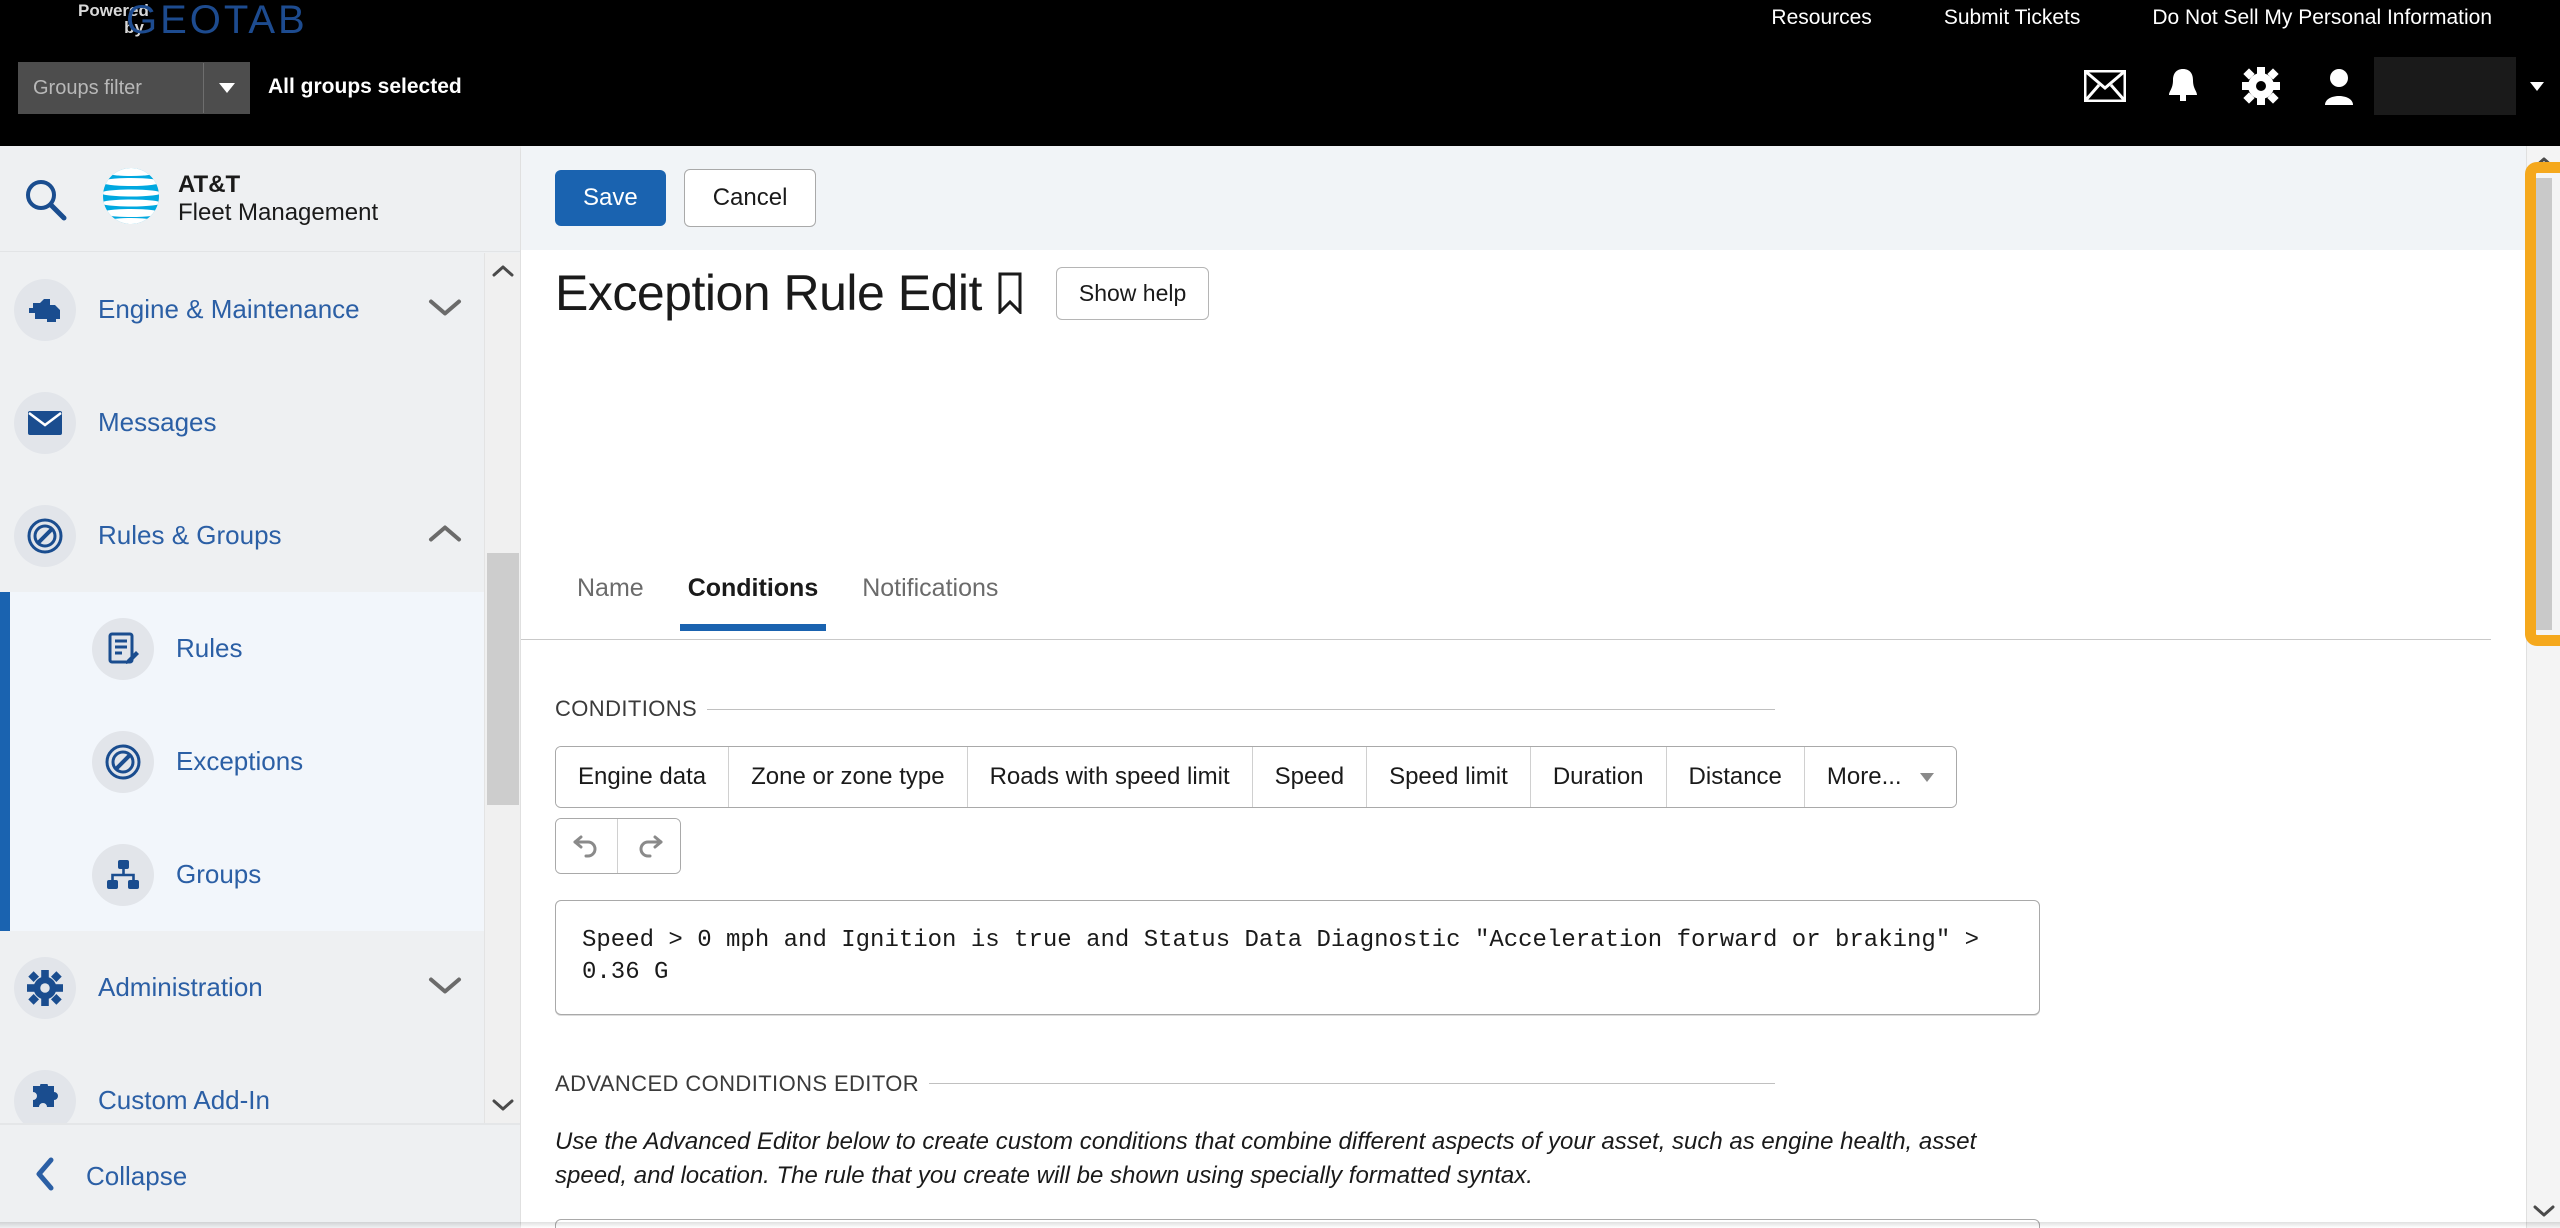  What do you see at coordinates (265, 874) in the screenshot?
I see `sidebar-item-groups: Groups` at bounding box center [265, 874].